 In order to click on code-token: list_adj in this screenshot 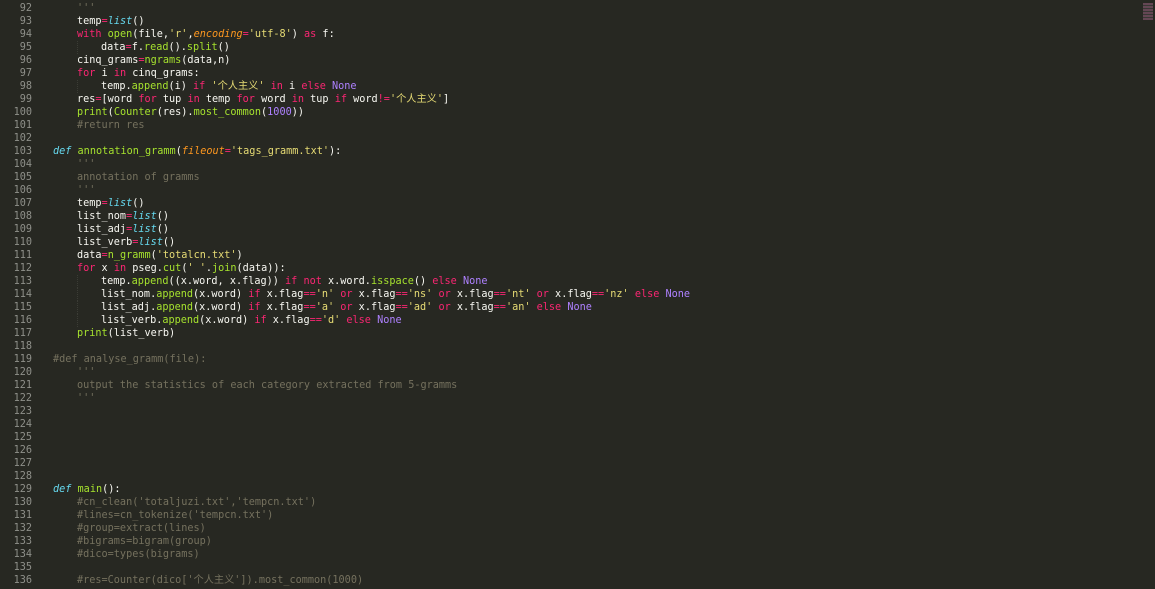, I will do `click(102, 229)`.